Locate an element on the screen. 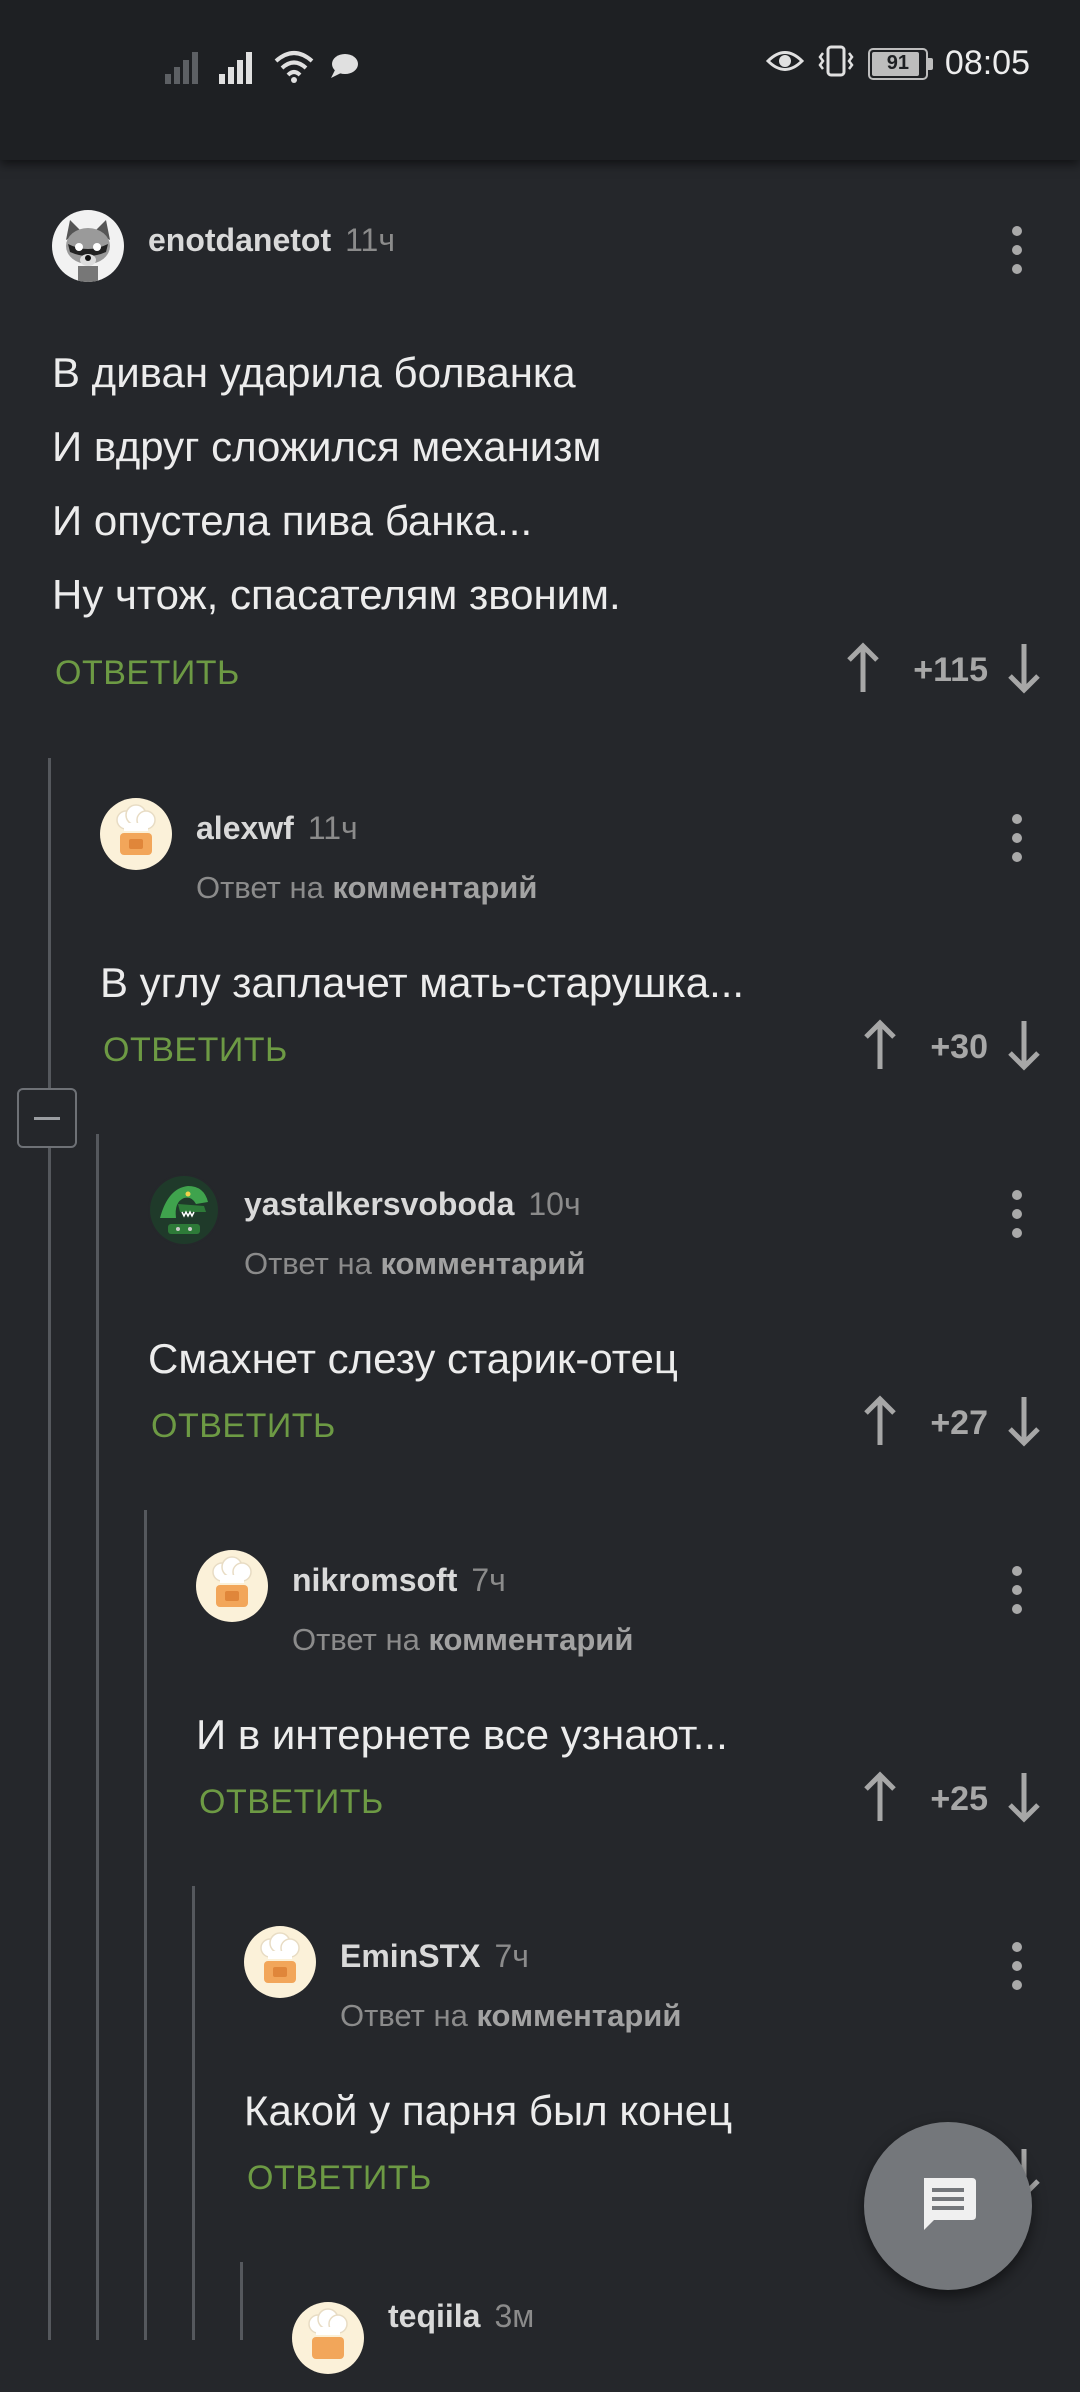 The height and width of the screenshot is (2392, 1080). comment-score: +25 is located at coordinates (959, 1799).